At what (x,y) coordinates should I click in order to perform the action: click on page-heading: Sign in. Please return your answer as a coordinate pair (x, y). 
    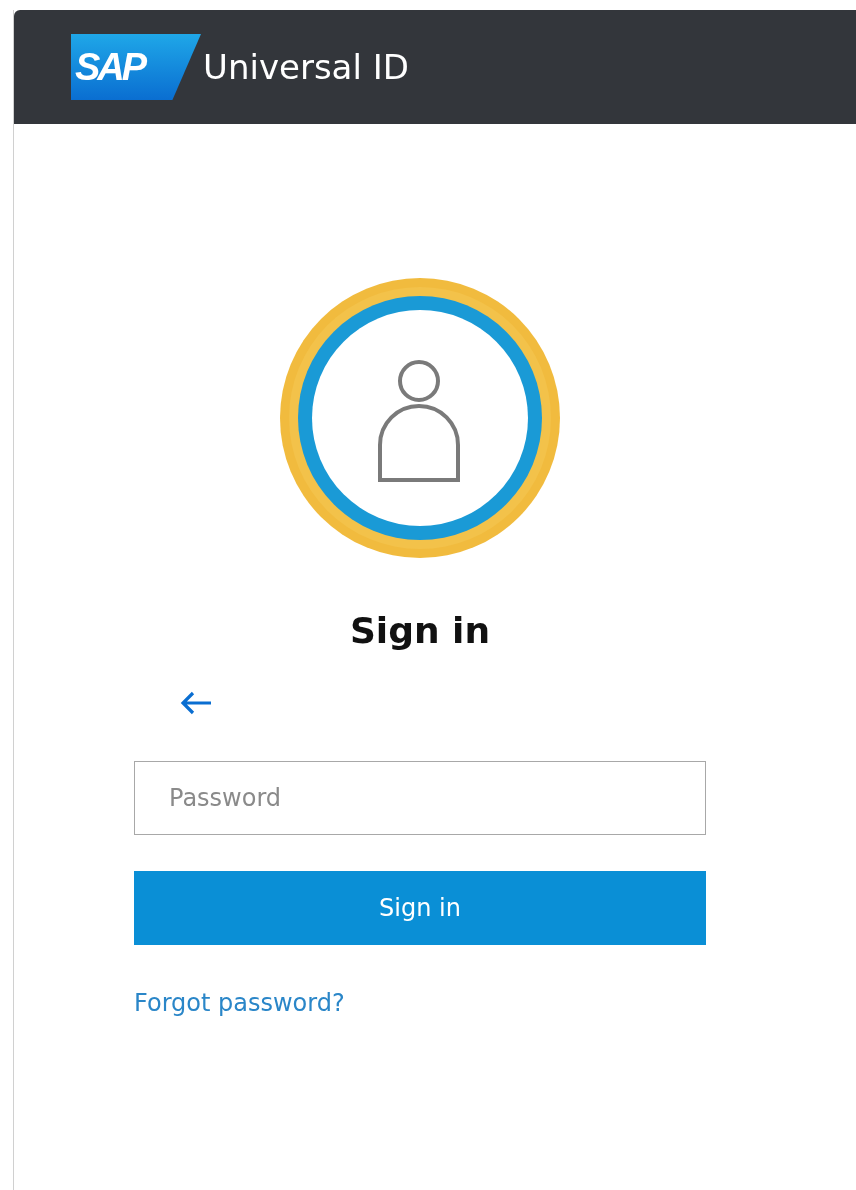
    Looking at the image, I should click on (420, 630).